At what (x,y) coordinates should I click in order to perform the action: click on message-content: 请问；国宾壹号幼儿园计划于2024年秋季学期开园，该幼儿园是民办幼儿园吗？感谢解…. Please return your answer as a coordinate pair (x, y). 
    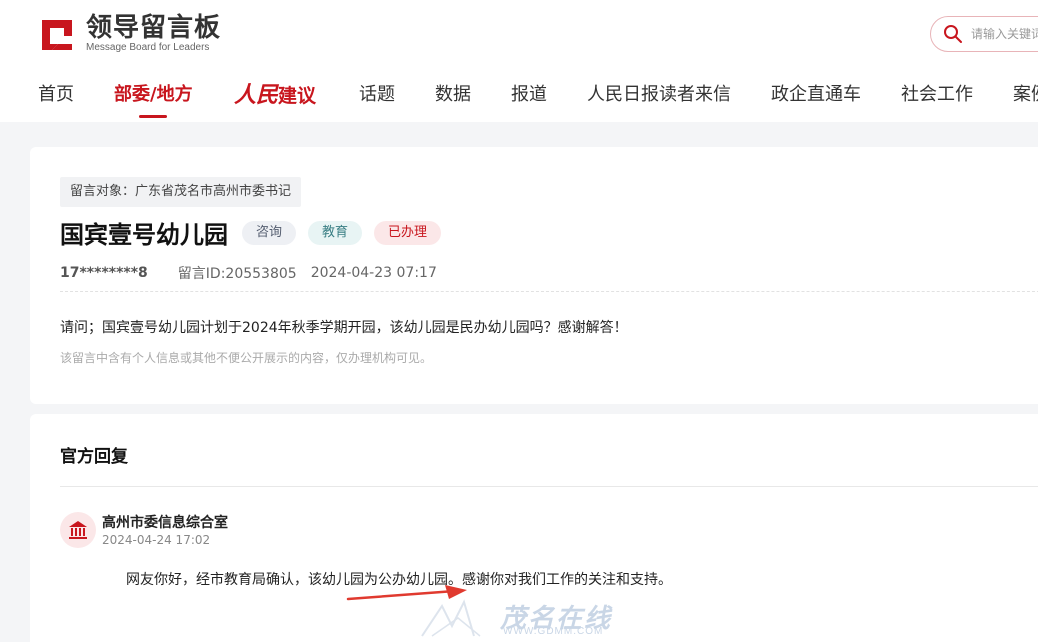
    Looking at the image, I should click on (344, 328).